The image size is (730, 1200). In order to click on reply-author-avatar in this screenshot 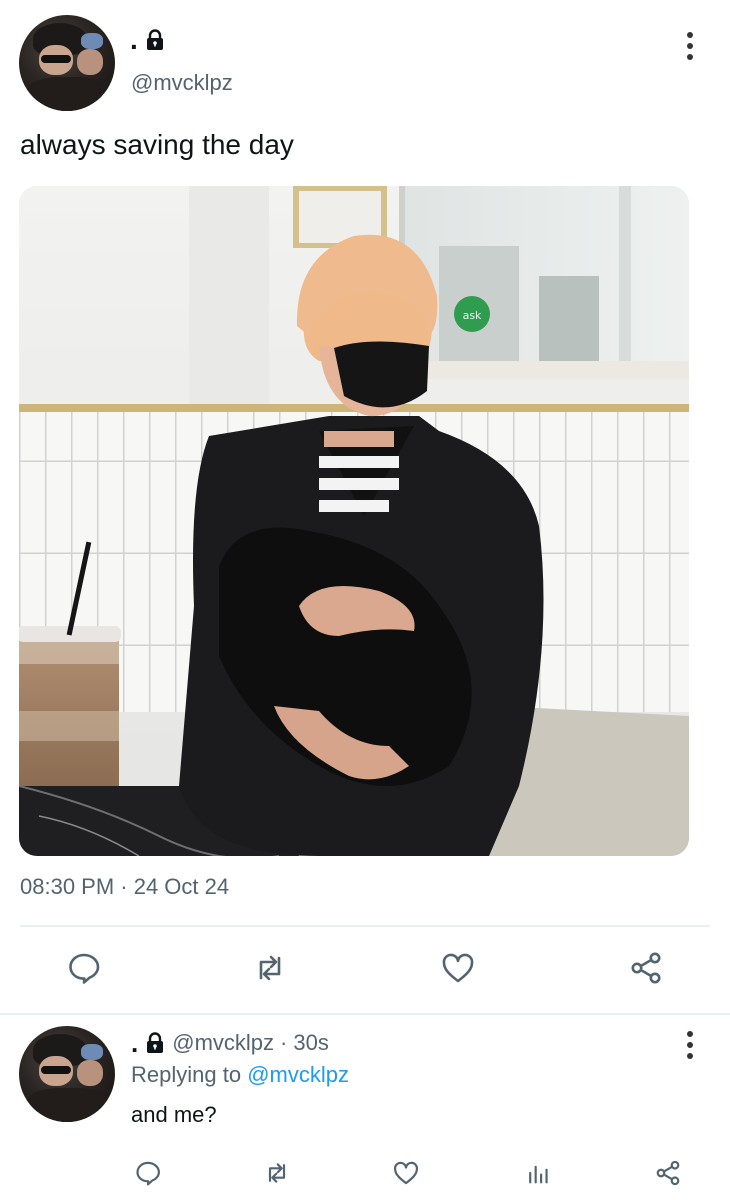, I will do `click(67, 1074)`.